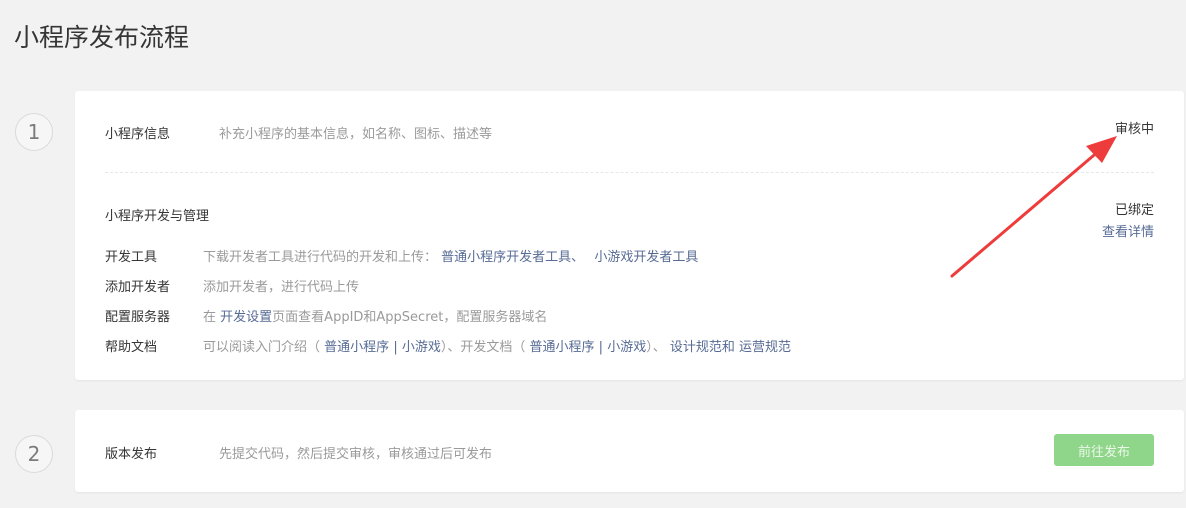 The height and width of the screenshot is (508, 1186). What do you see at coordinates (131, 347) in the screenshot?
I see `help-docs-label: 帮助文档` at bounding box center [131, 347].